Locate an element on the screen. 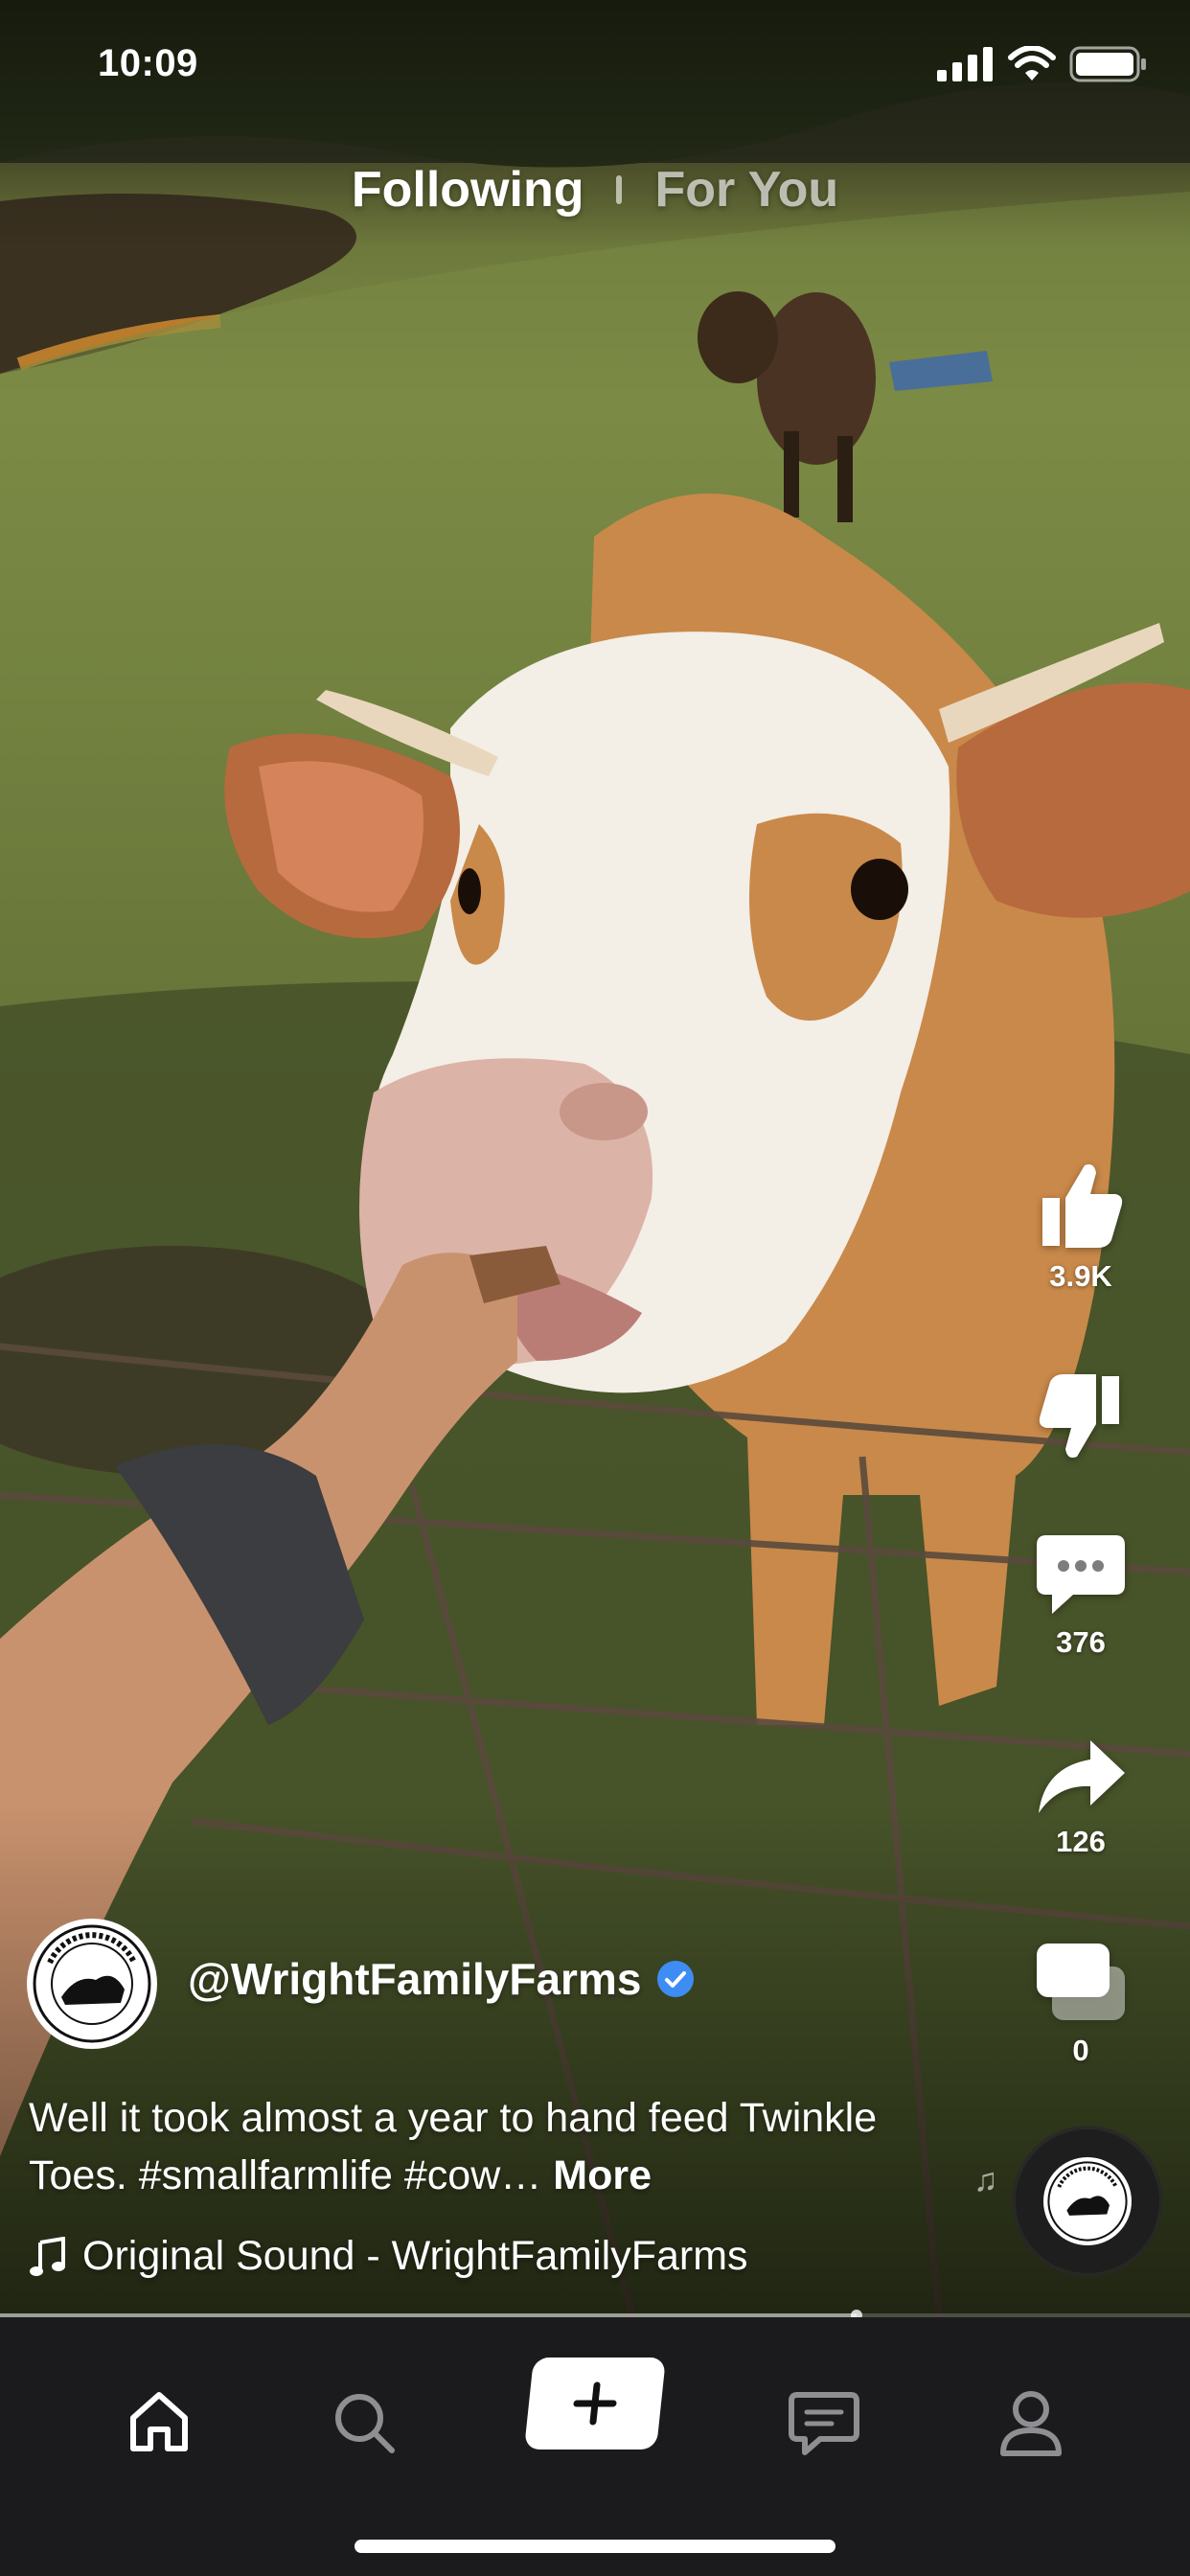 The width and height of the screenshot is (1190, 2576). create-button is located at coordinates (595, 2404).